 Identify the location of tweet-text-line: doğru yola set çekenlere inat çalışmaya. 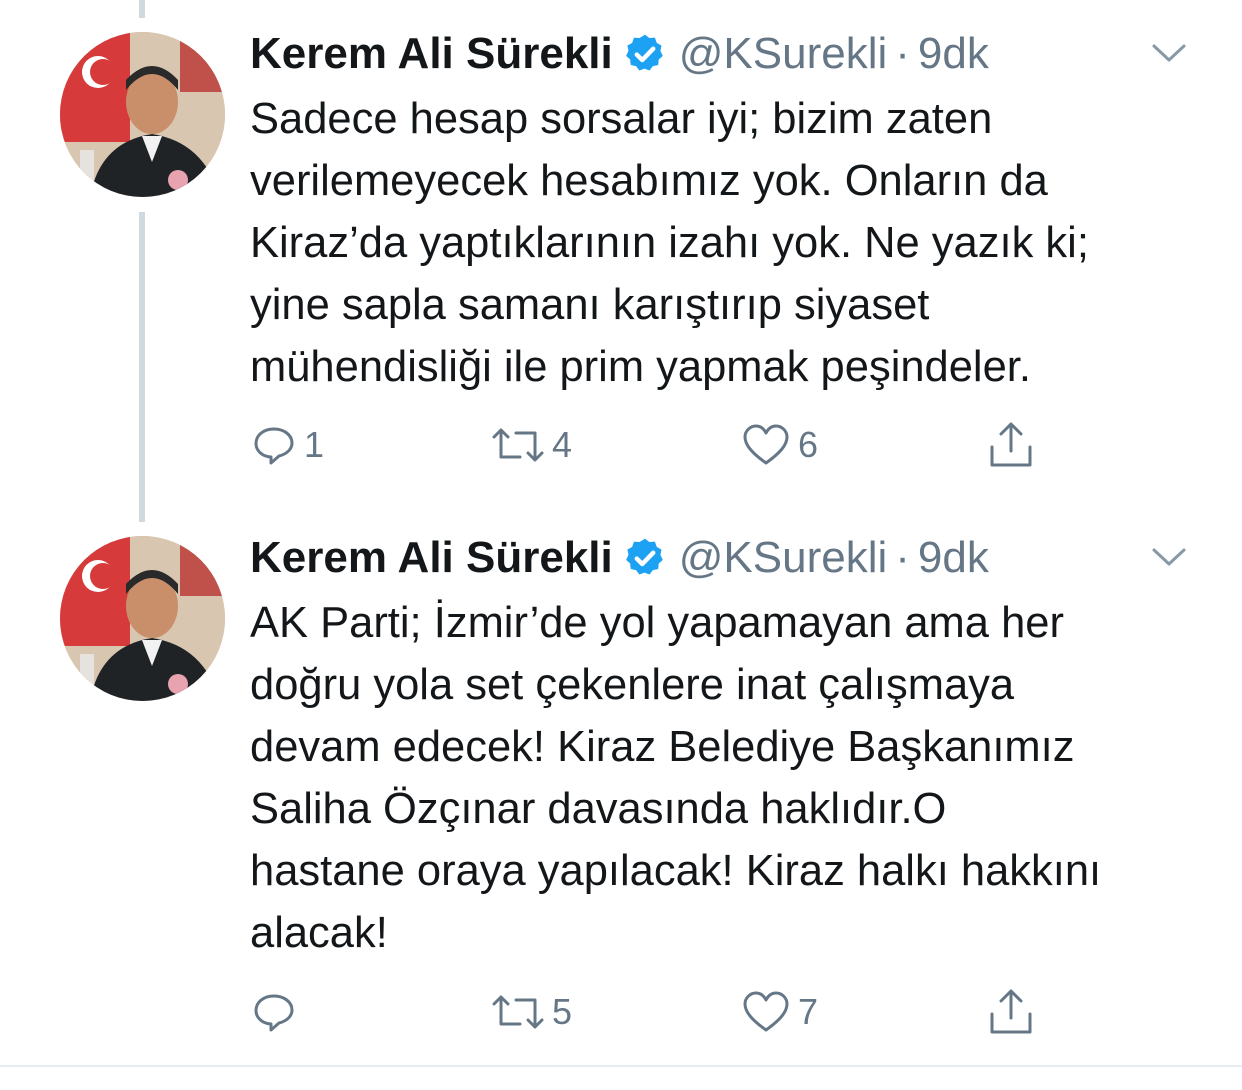
(632, 685).